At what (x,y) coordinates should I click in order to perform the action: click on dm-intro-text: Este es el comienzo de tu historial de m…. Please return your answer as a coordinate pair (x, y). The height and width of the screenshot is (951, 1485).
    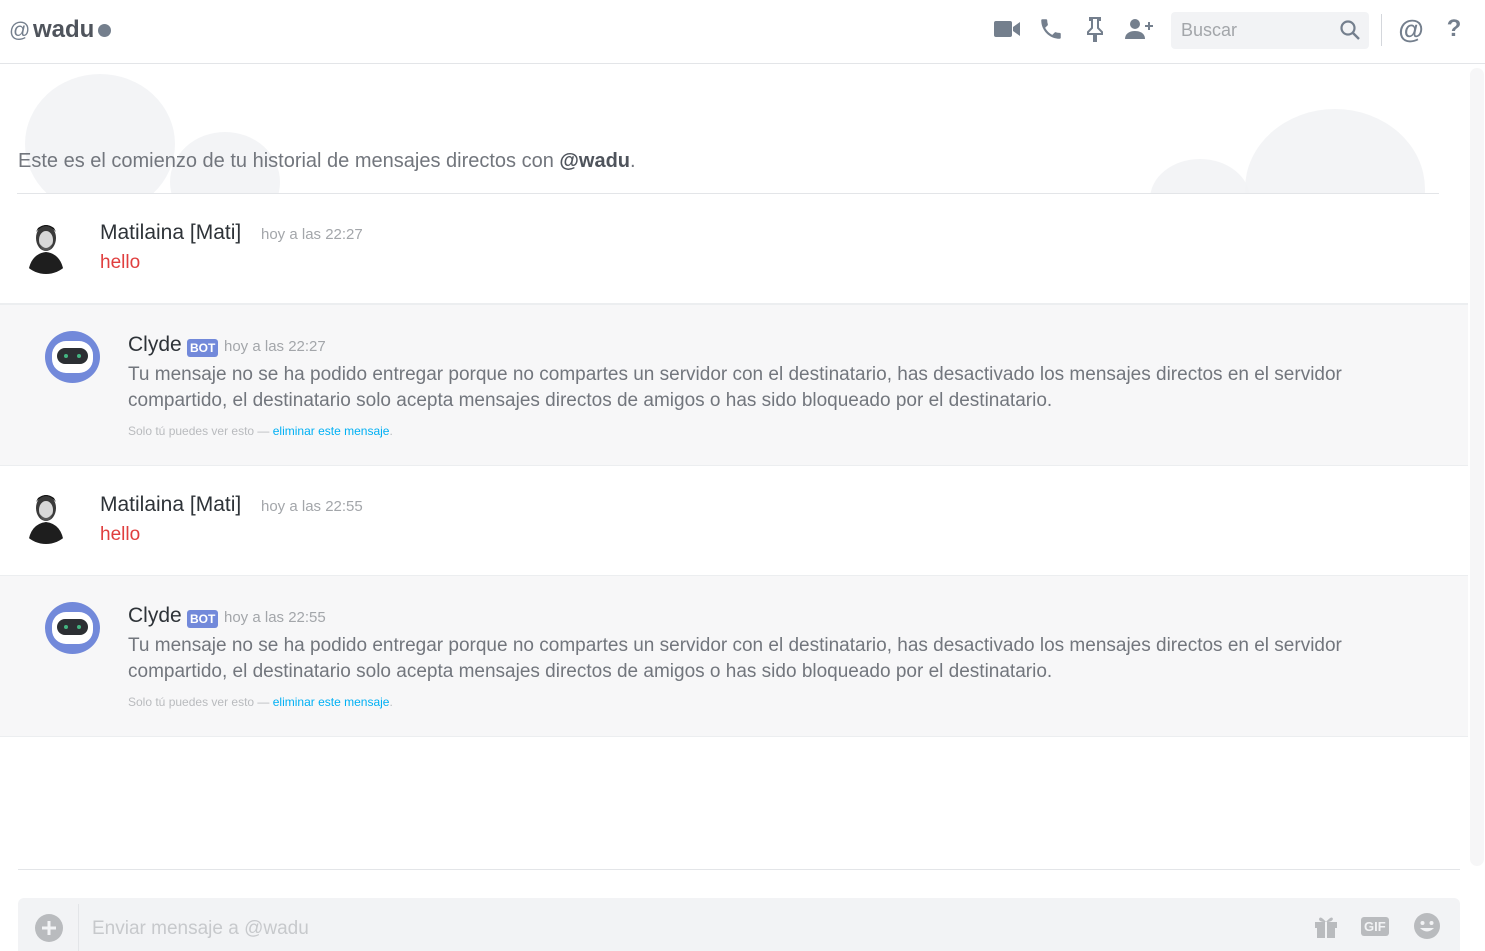
    Looking at the image, I should click on (327, 161).